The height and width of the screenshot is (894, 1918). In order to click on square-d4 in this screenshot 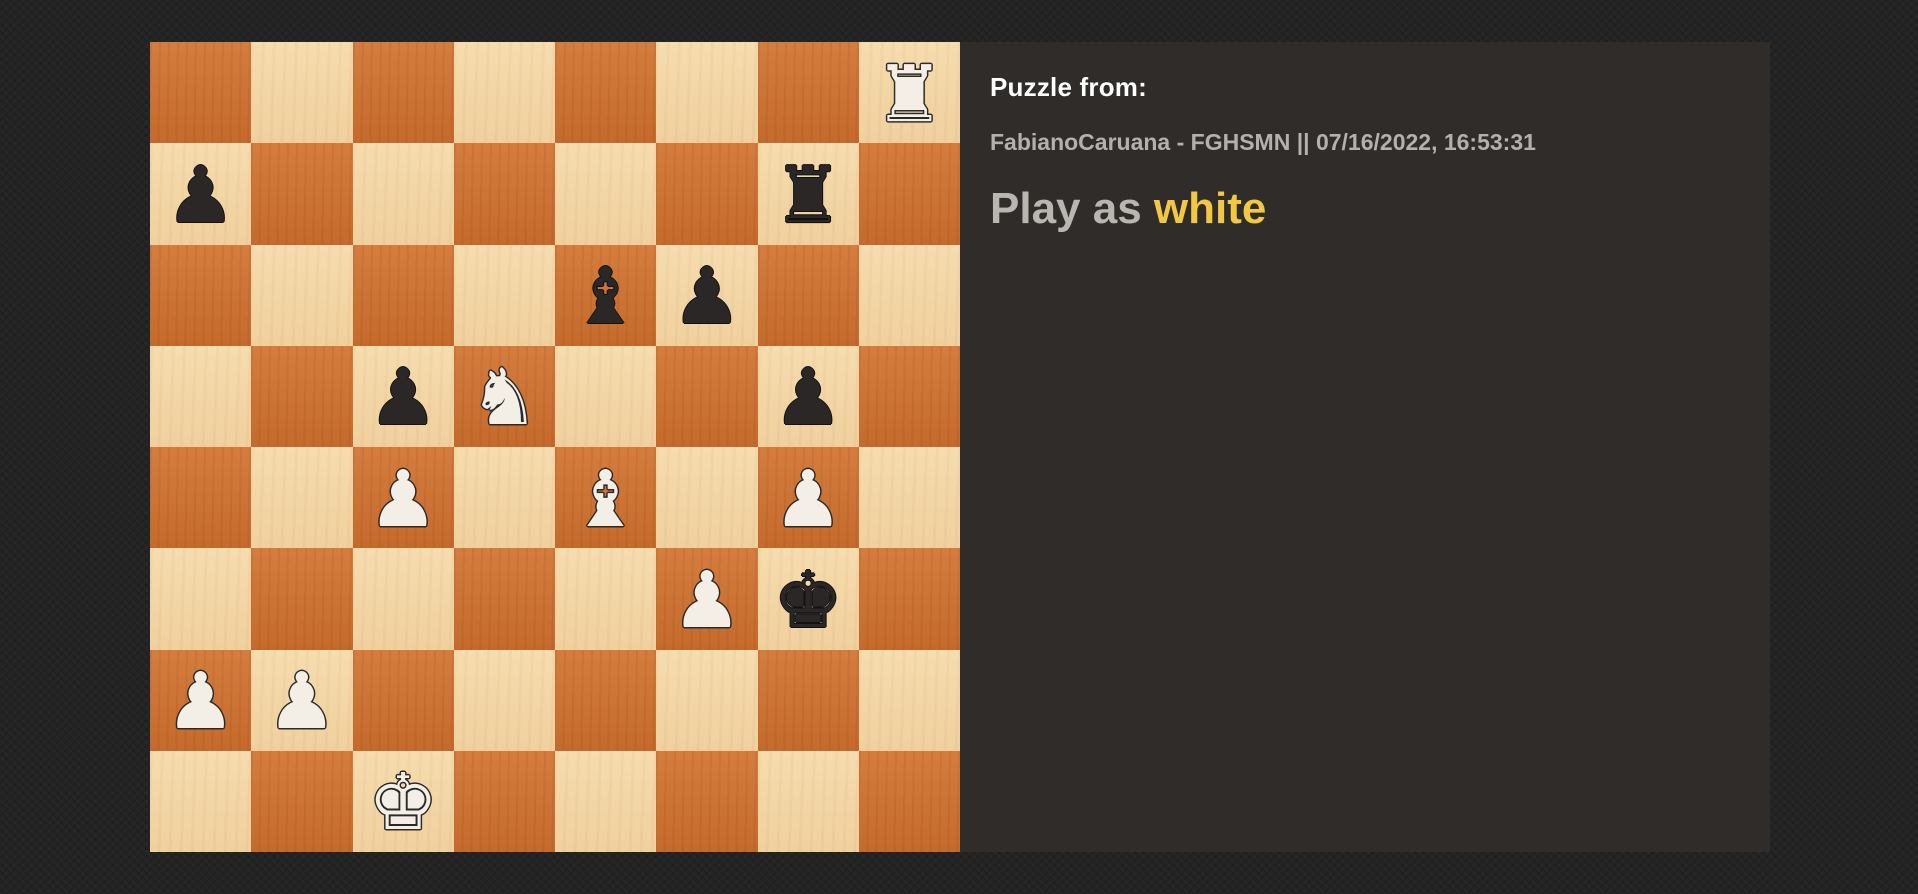, I will do `click(504, 498)`.